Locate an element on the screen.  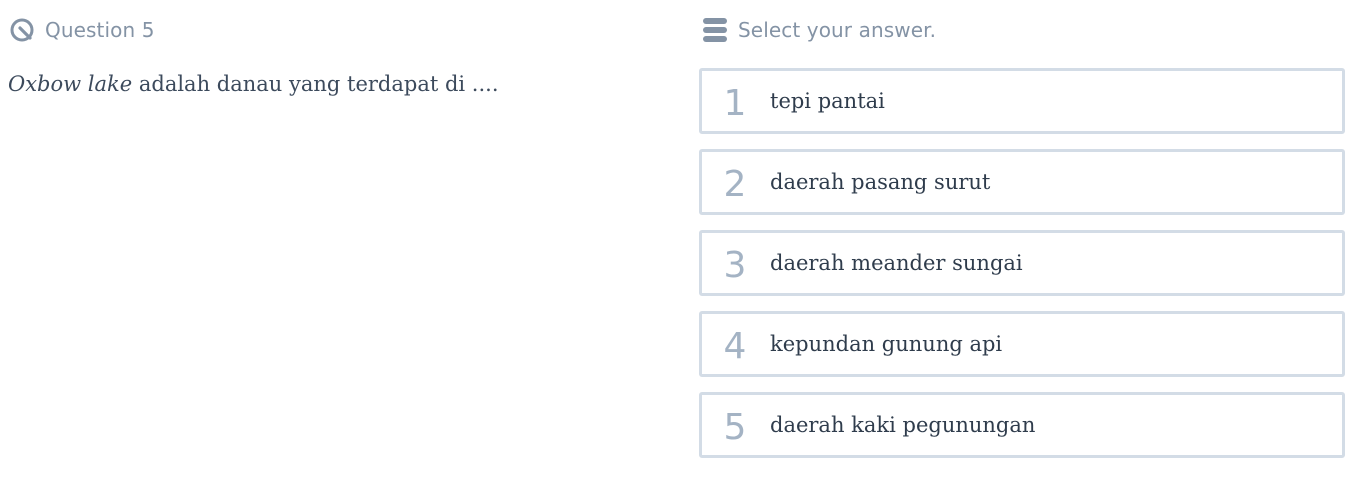
answer-option-2: 2 daerah pasang surut is located at coordinates (1022, 182).